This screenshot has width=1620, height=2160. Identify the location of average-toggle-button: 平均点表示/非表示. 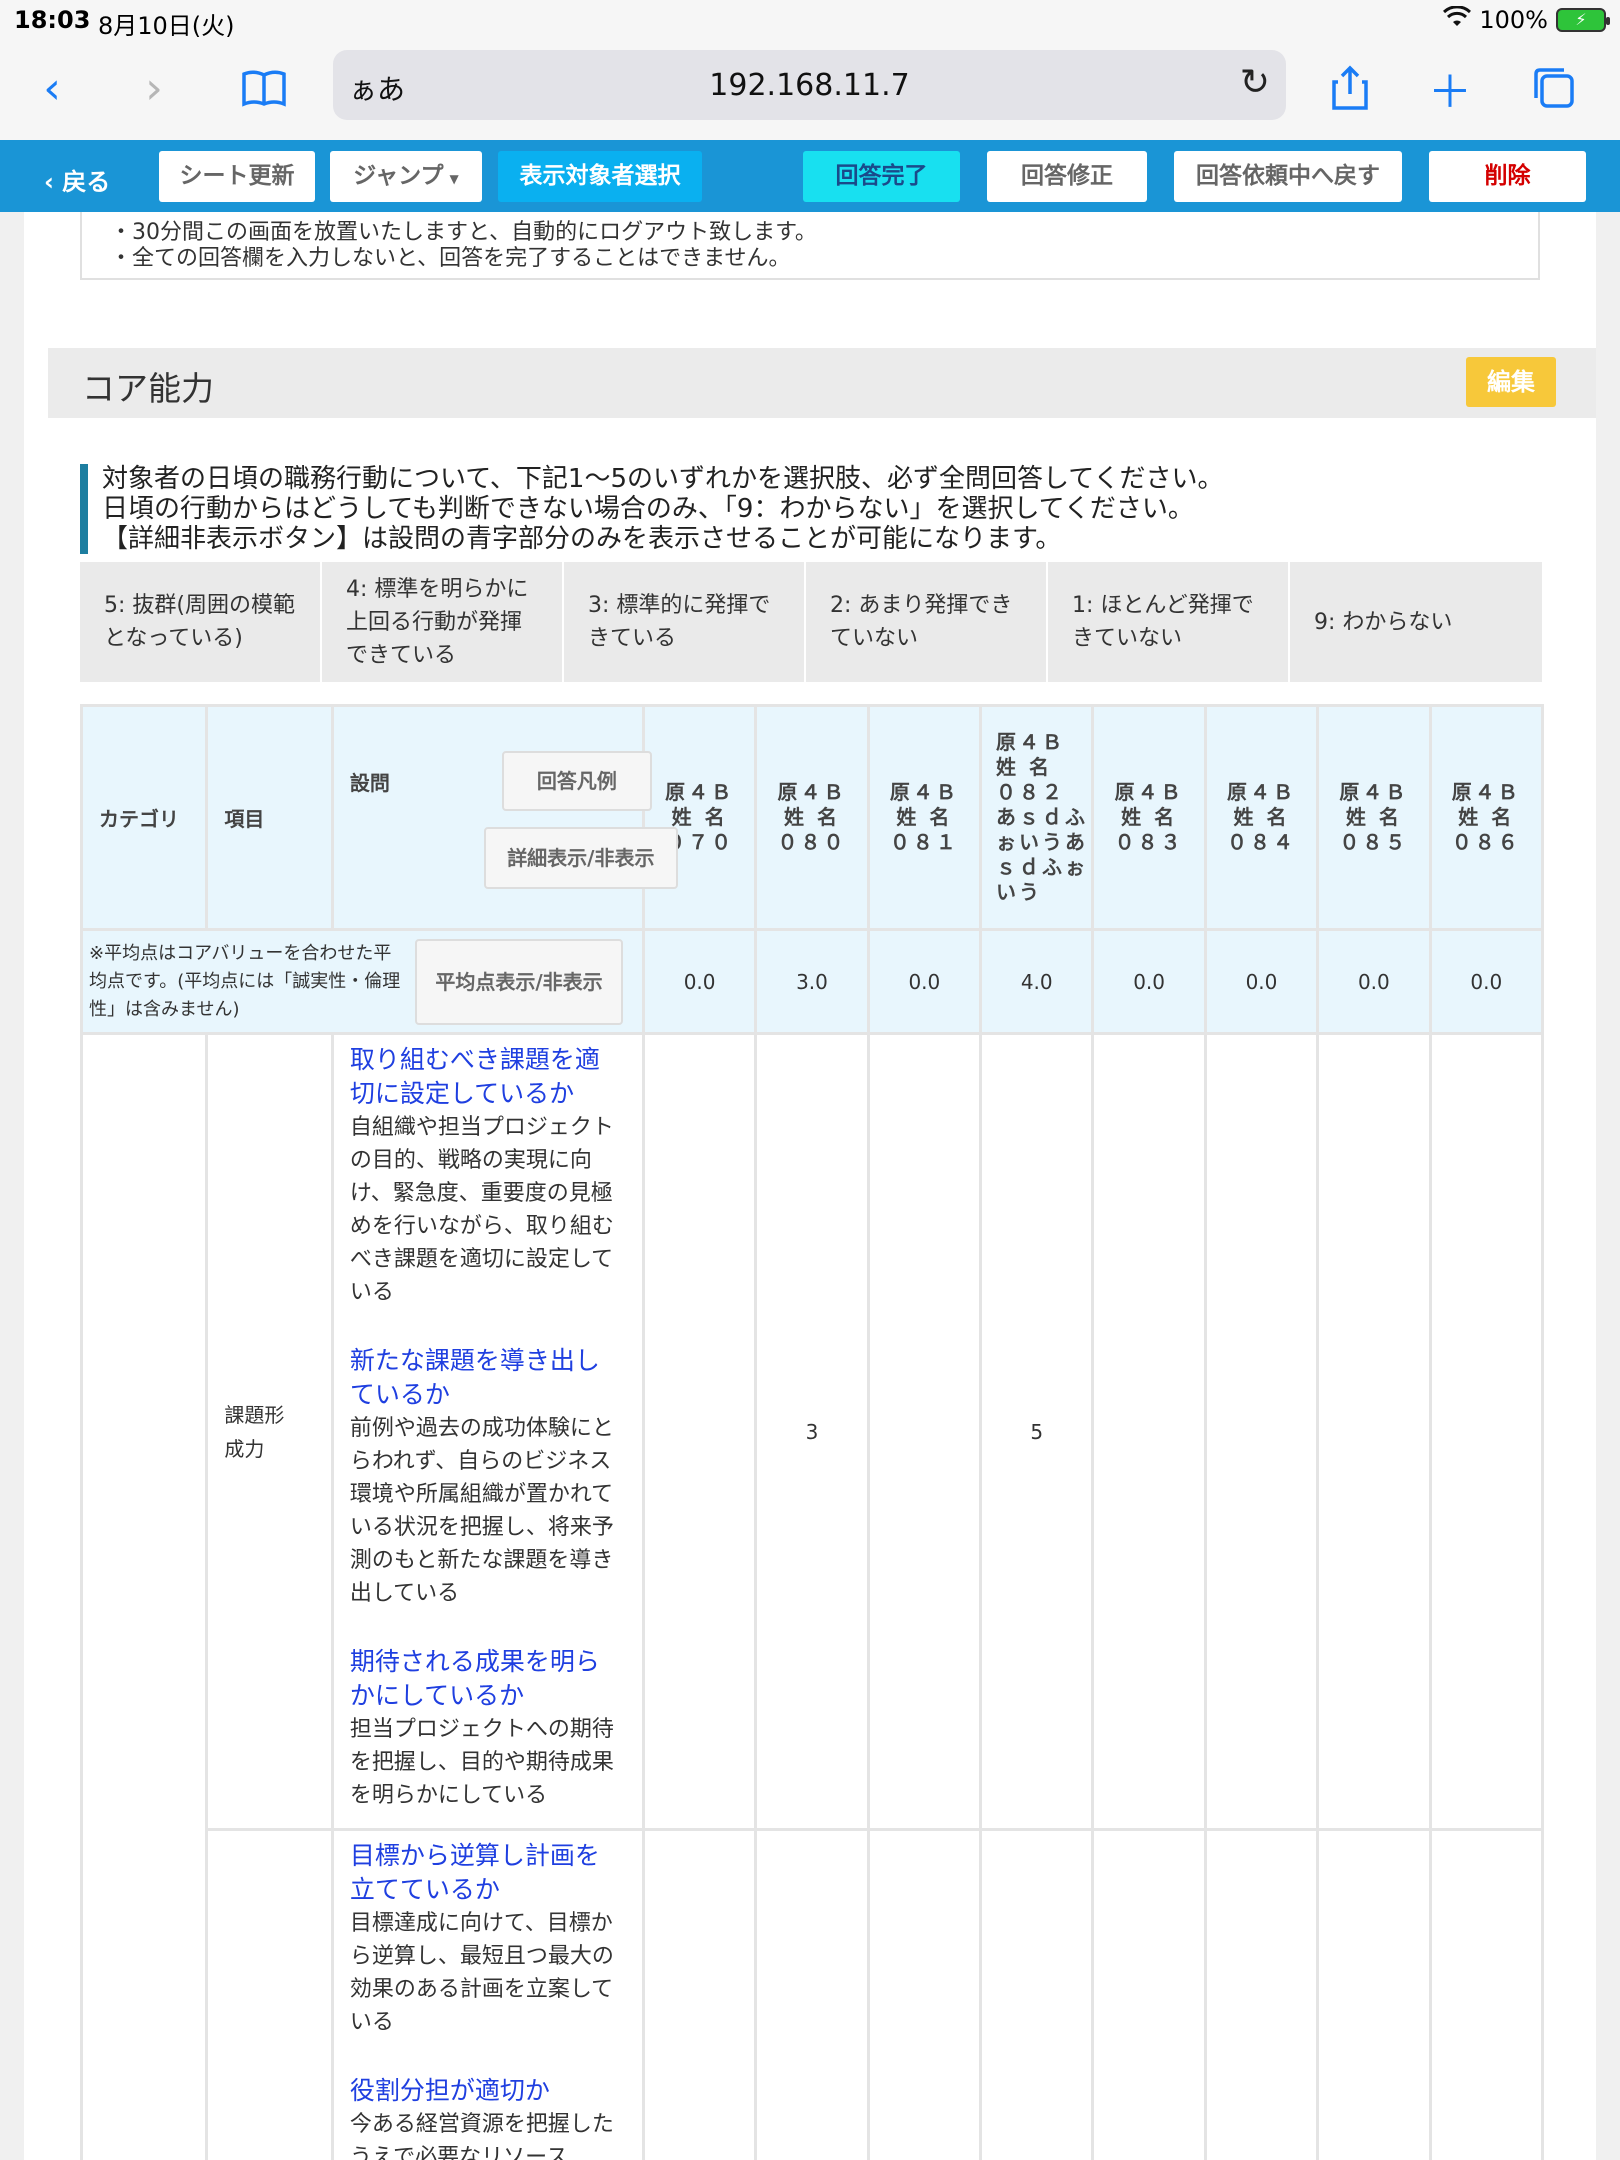
(519, 982).